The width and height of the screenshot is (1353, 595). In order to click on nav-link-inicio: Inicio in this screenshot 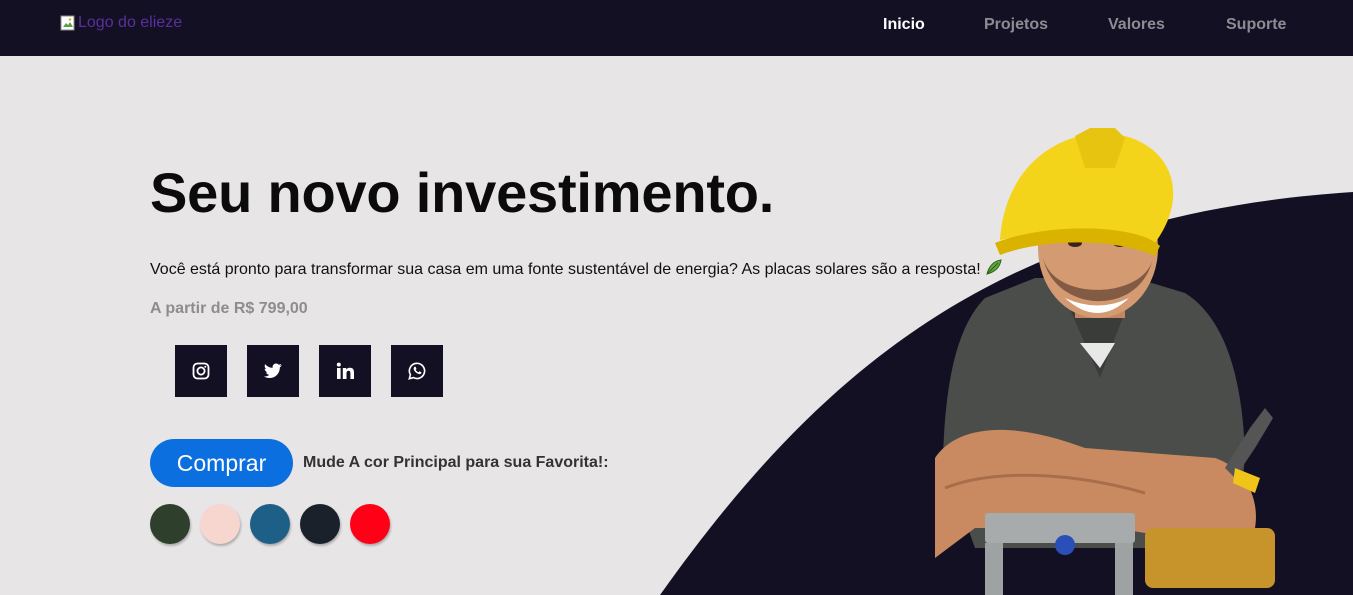, I will do `click(904, 25)`.